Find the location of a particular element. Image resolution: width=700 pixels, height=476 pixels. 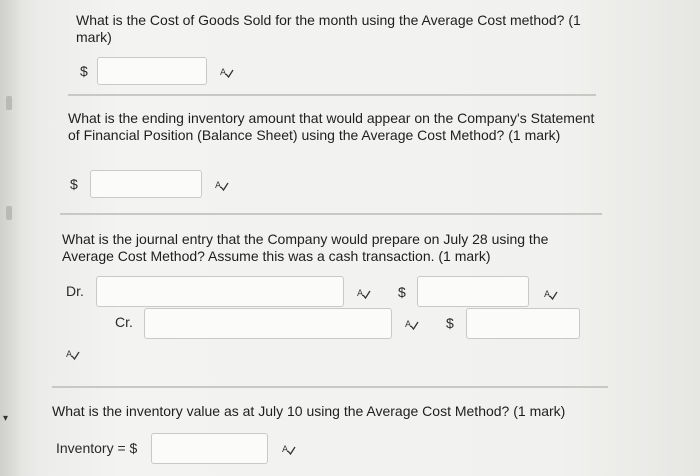

credit-amount-input is located at coordinates (523, 323).